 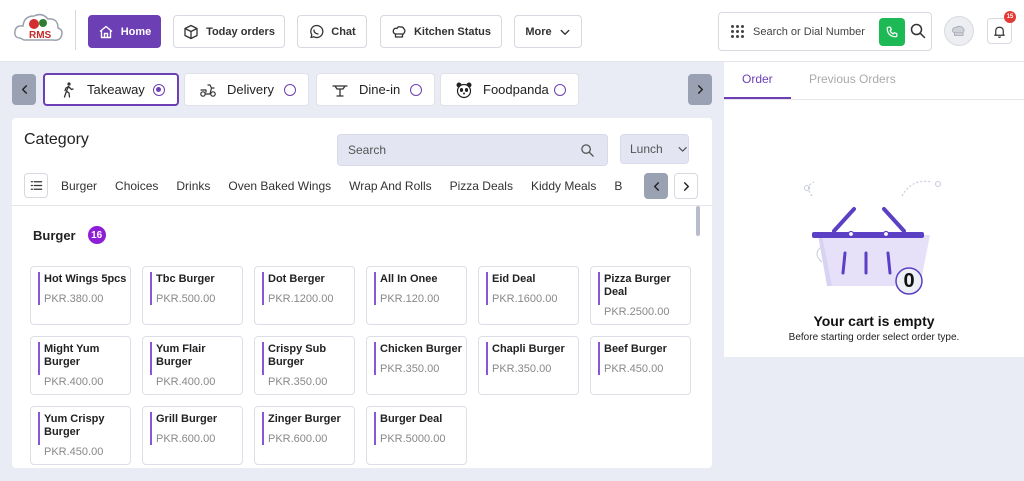 What do you see at coordinates (229, 31) in the screenshot?
I see `nav-today-orders-button: Today orders` at bounding box center [229, 31].